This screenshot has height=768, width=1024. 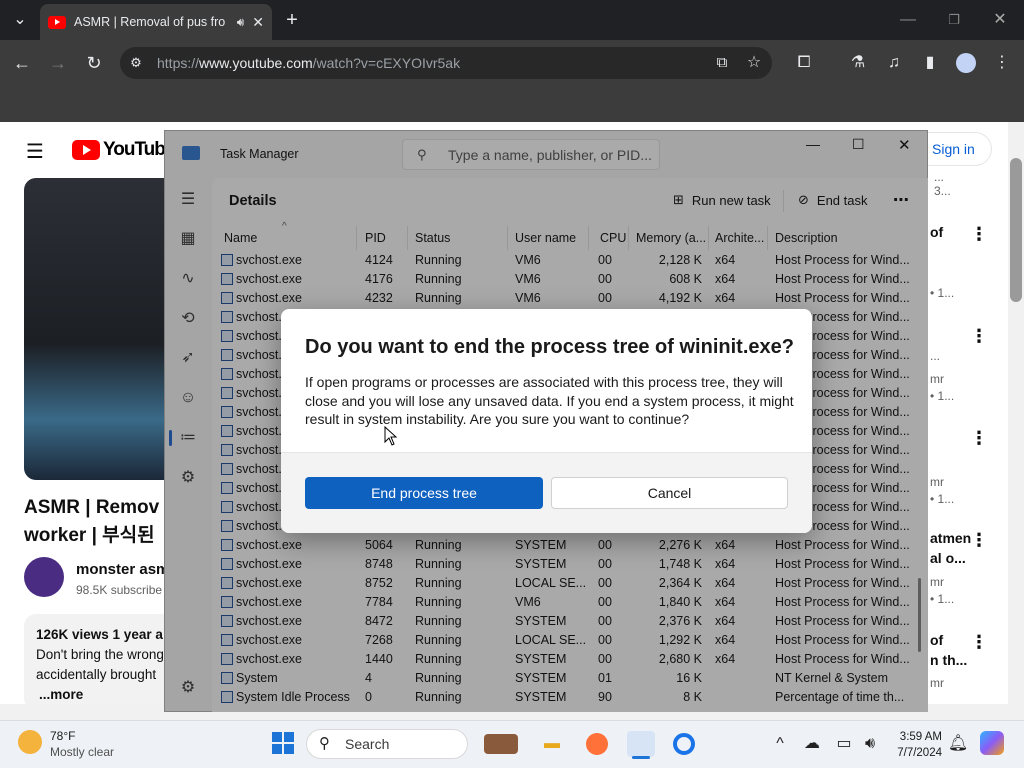 What do you see at coordinates (950, 538) in the screenshot?
I see `related-snippet: atmen` at bounding box center [950, 538].